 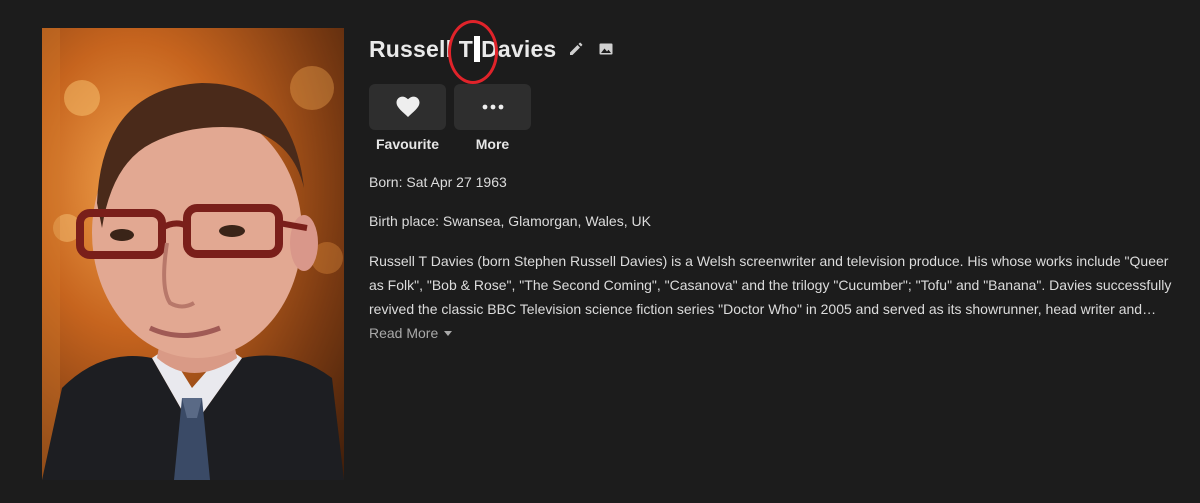 What do you see at coordinates (519, 48) in the screenshot?
I see `name-part-last: Davies` at bounding box center [519, 48].